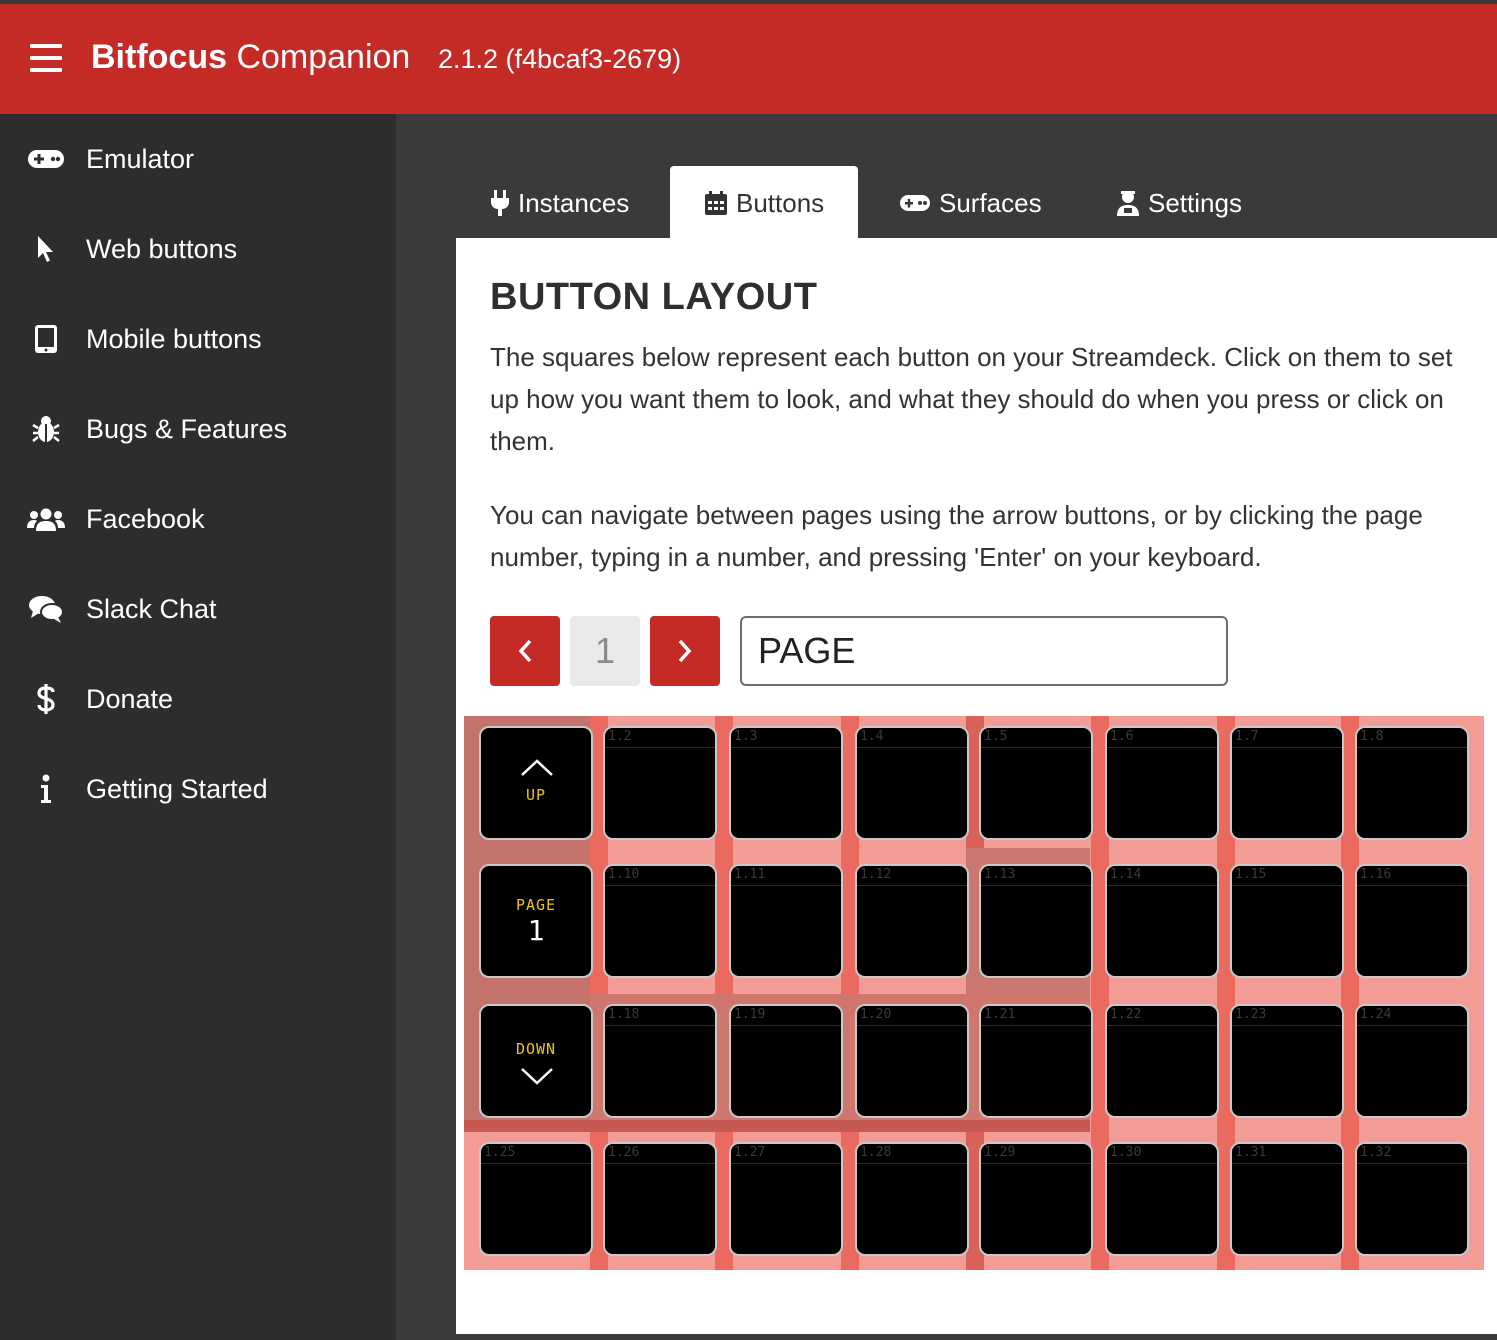  What do you see at coordinates (1162, 1154) in the screenshot?
I see `key-number-label: 1.30` at bounding box center [1162, 1154].